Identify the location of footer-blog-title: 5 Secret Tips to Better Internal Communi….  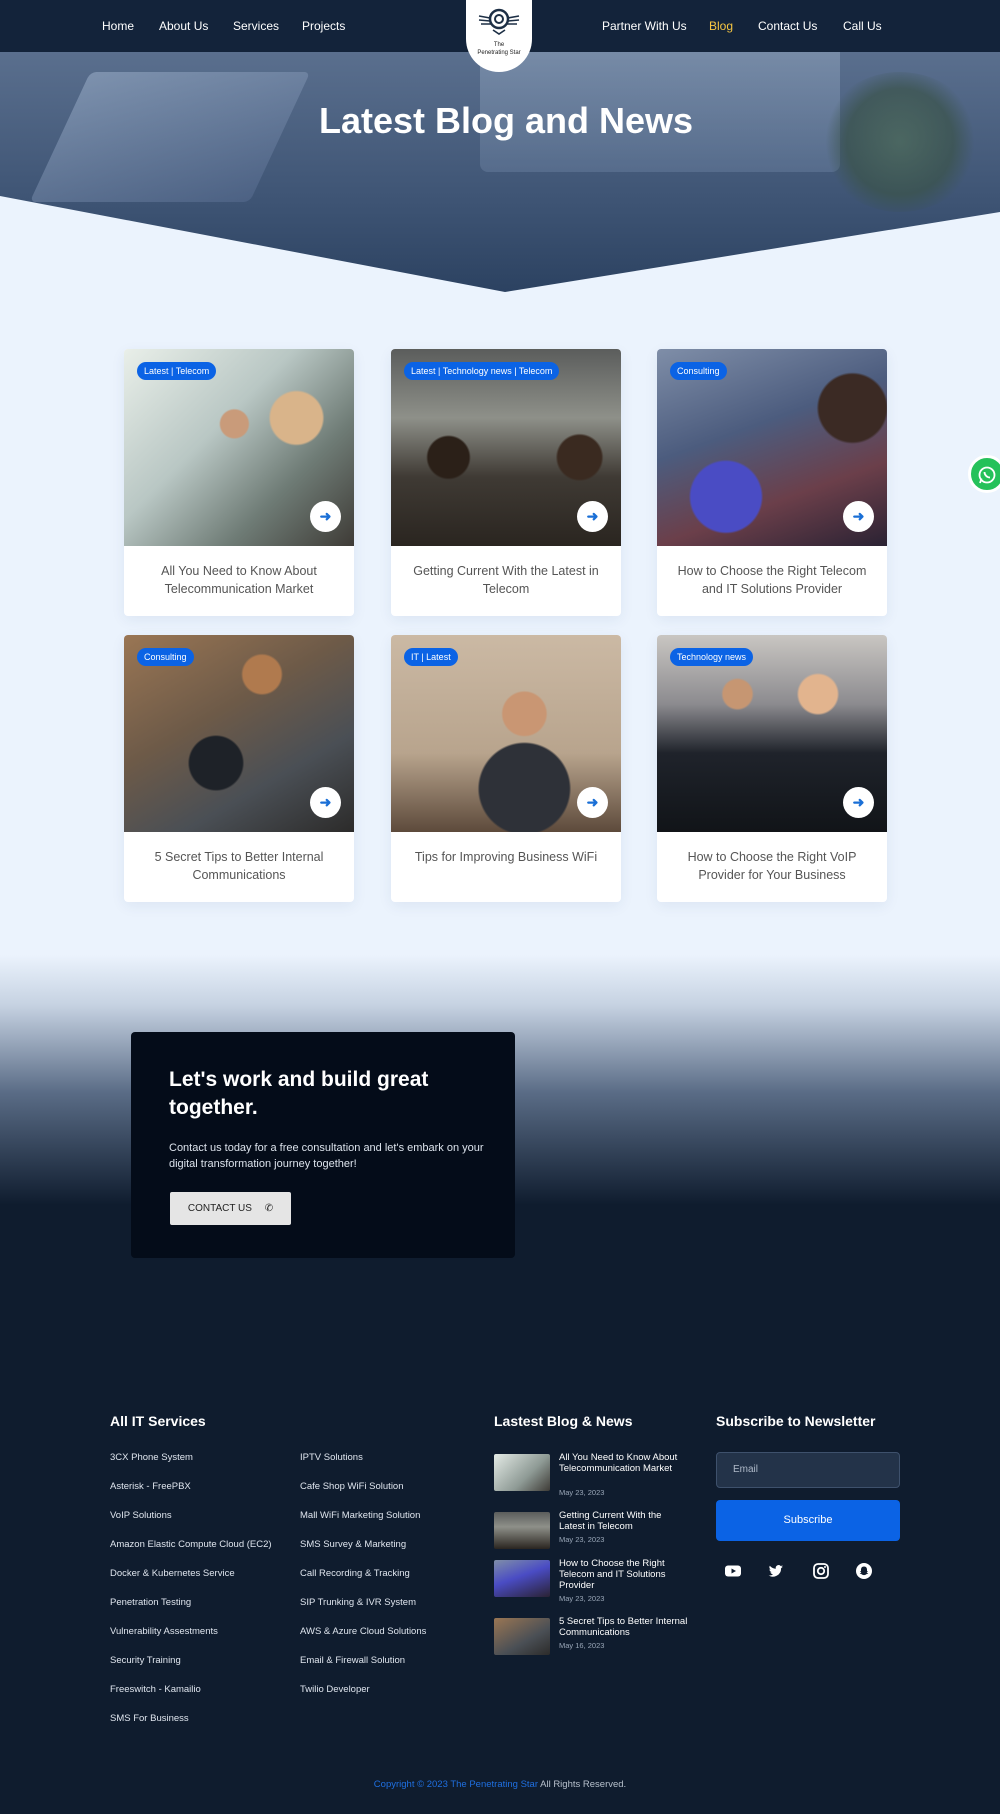
(624, 1627).